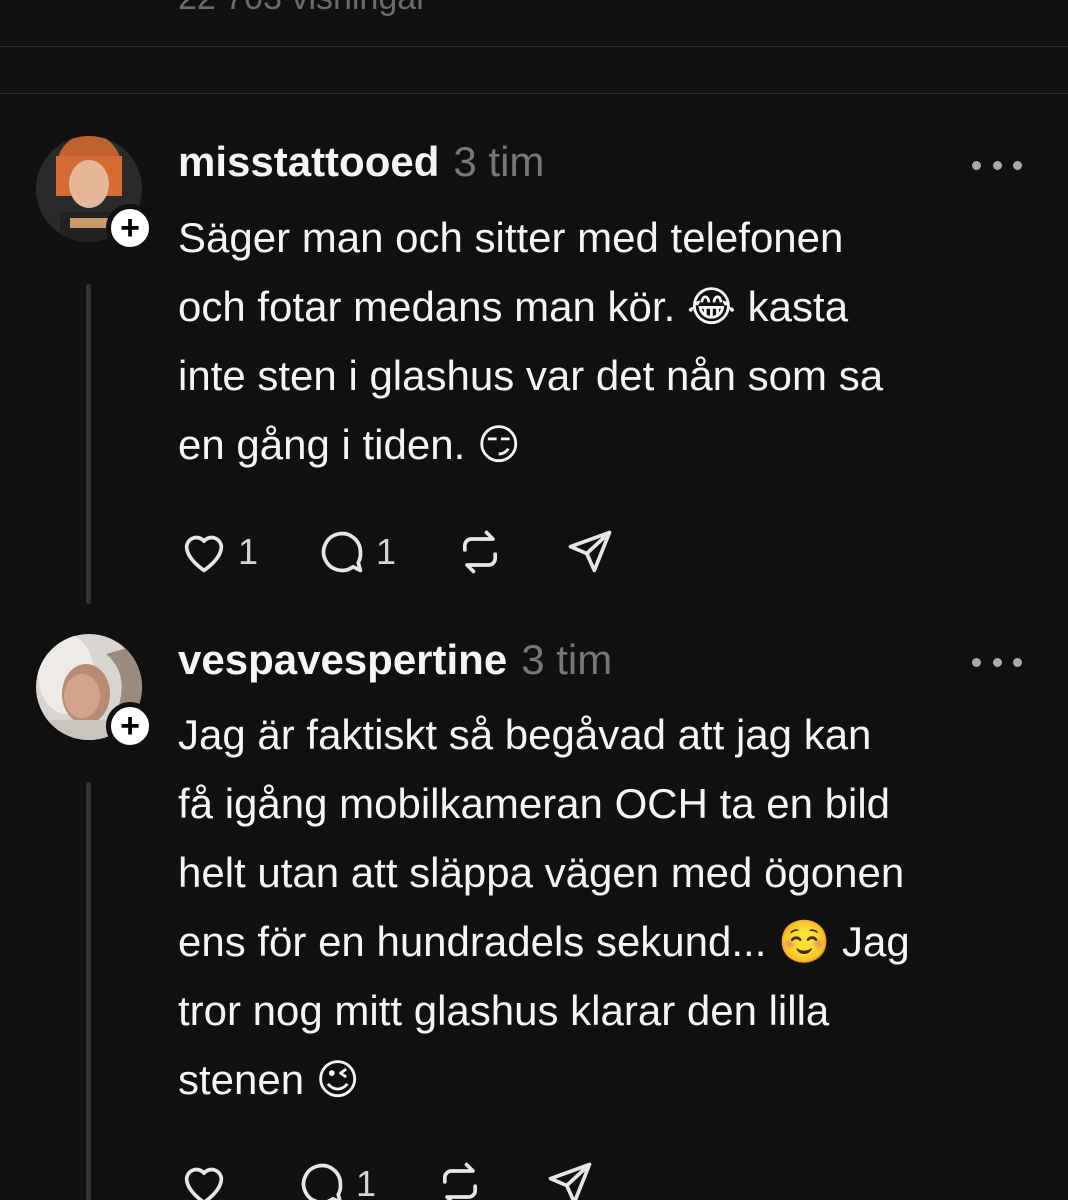 Image resolution: width=1068 pixels, height=1200 pixels. I want to click on text-line: tror nog mitt glashus klarar den lilla, so click(504, 1010).